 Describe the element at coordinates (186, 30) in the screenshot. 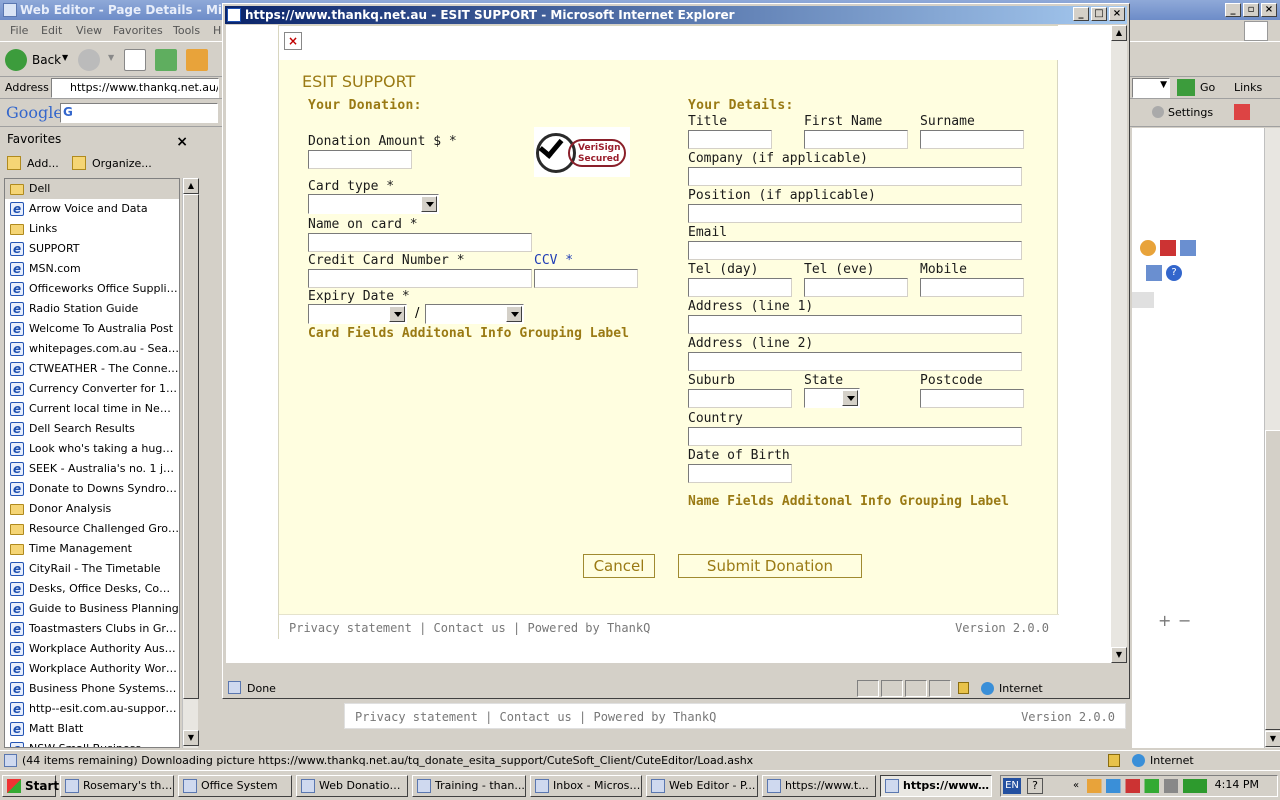

I see `menu-tools: Tools` at that location.